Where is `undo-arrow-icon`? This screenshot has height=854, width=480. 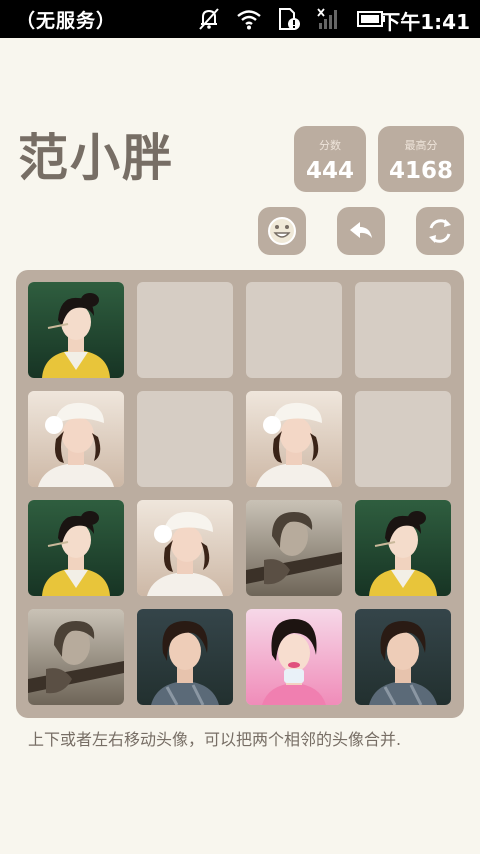 undo-arrow-icon is located at coordinates (361, 230).